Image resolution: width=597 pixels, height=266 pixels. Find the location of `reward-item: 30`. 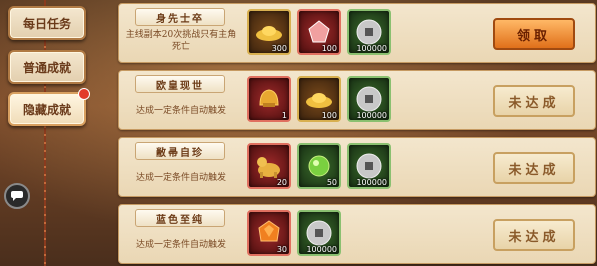

reward-item: 30 is located at coordinates (269, 233).